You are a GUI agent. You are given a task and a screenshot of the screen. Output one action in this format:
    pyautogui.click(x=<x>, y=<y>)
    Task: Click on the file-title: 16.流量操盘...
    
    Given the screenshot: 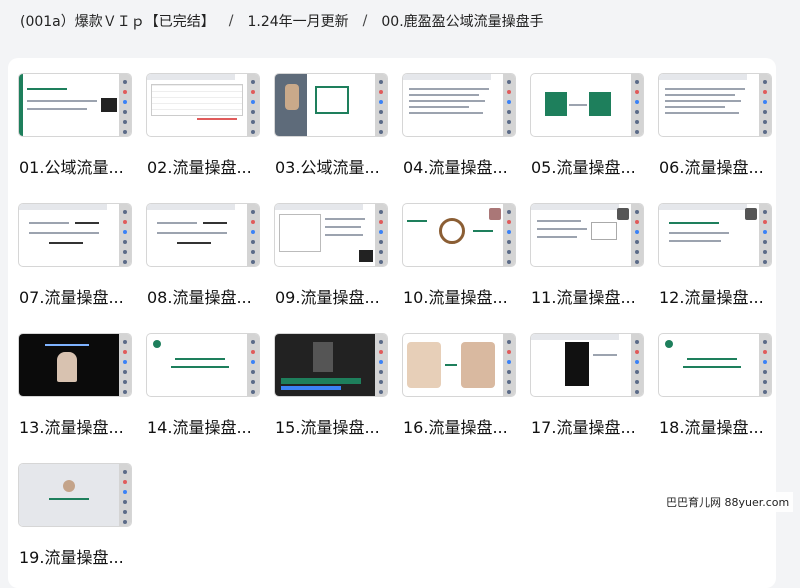 What is the action you would take?
    pyautogui.click(x=455, y=426)
    